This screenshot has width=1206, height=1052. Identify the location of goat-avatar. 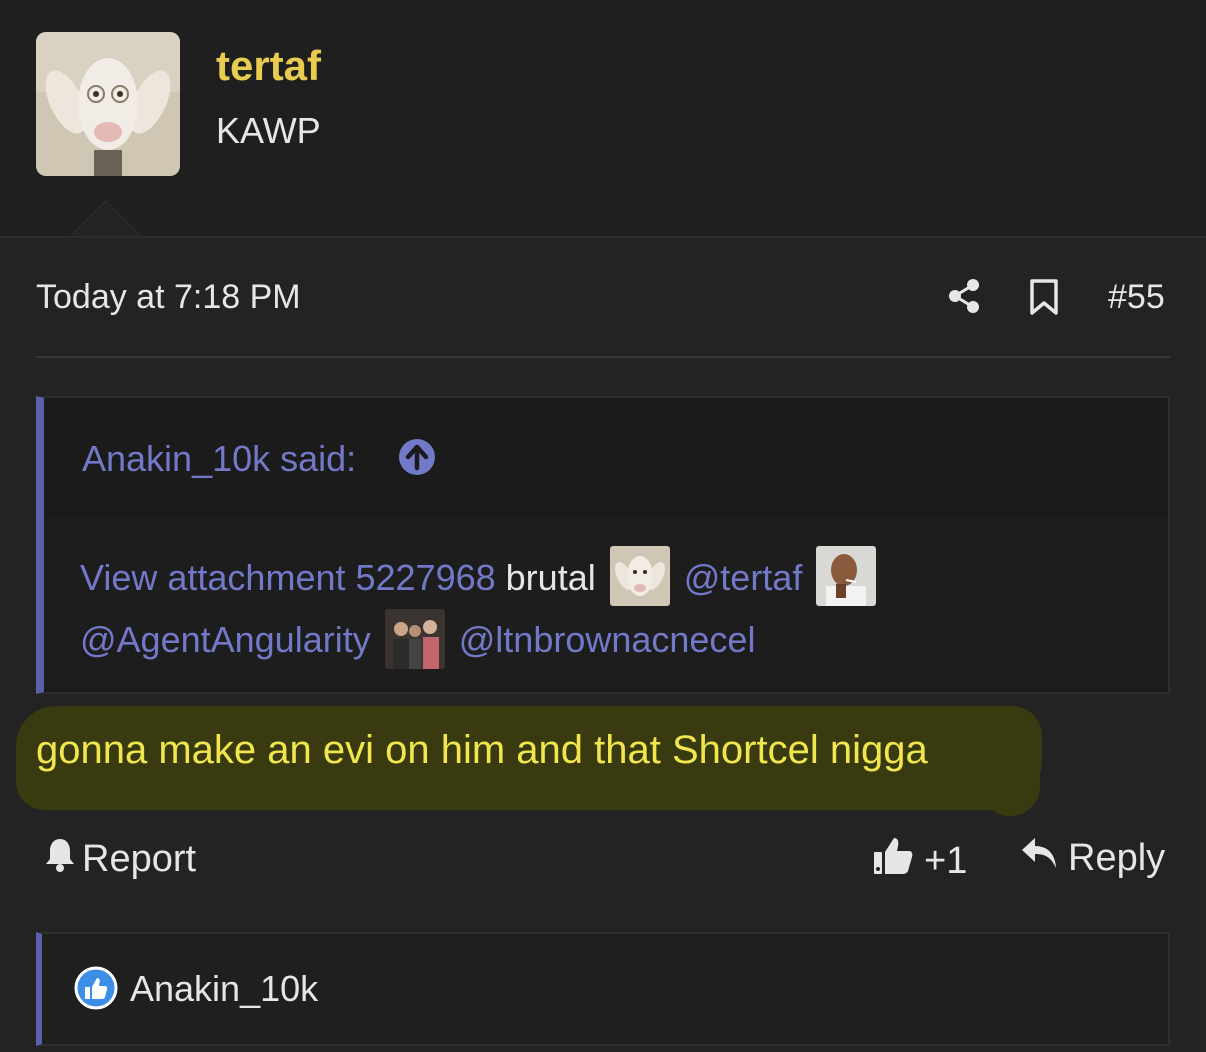
(108, 104).